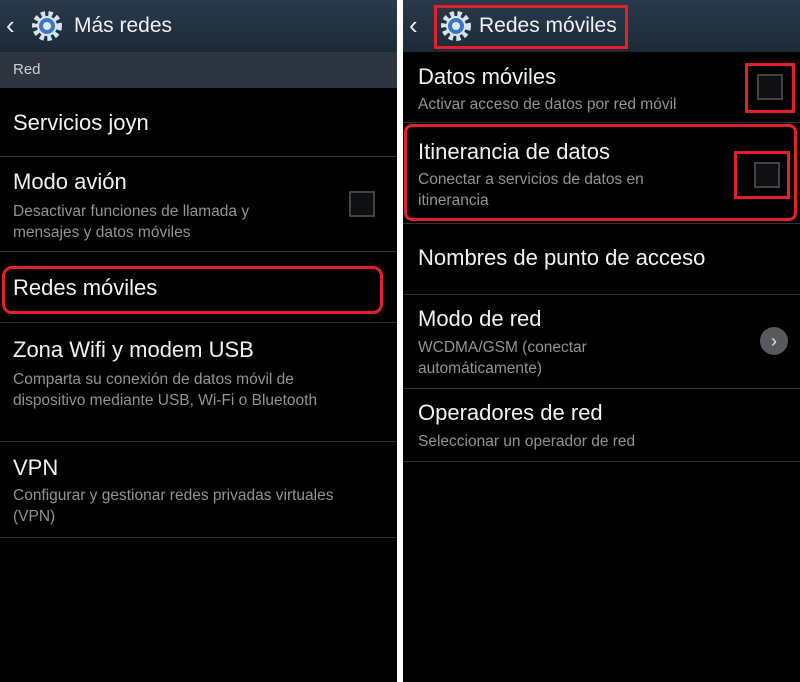  What do you see at coordinates (27, 69) in the screenshot?
I see `section-header-label: Red` at bounding box center [27, 69].